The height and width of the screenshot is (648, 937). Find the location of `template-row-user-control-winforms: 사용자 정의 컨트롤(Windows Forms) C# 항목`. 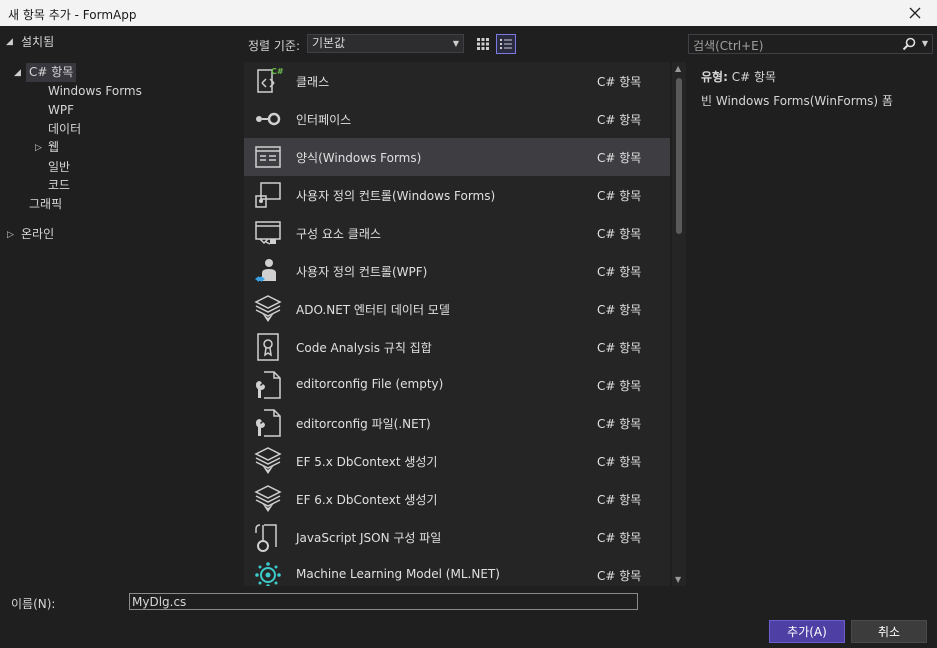

template-row-user-control-winforms: 사용자 정의 컨트롤(Windows Forms) C# 항목 is located at coordinates (457, 195).